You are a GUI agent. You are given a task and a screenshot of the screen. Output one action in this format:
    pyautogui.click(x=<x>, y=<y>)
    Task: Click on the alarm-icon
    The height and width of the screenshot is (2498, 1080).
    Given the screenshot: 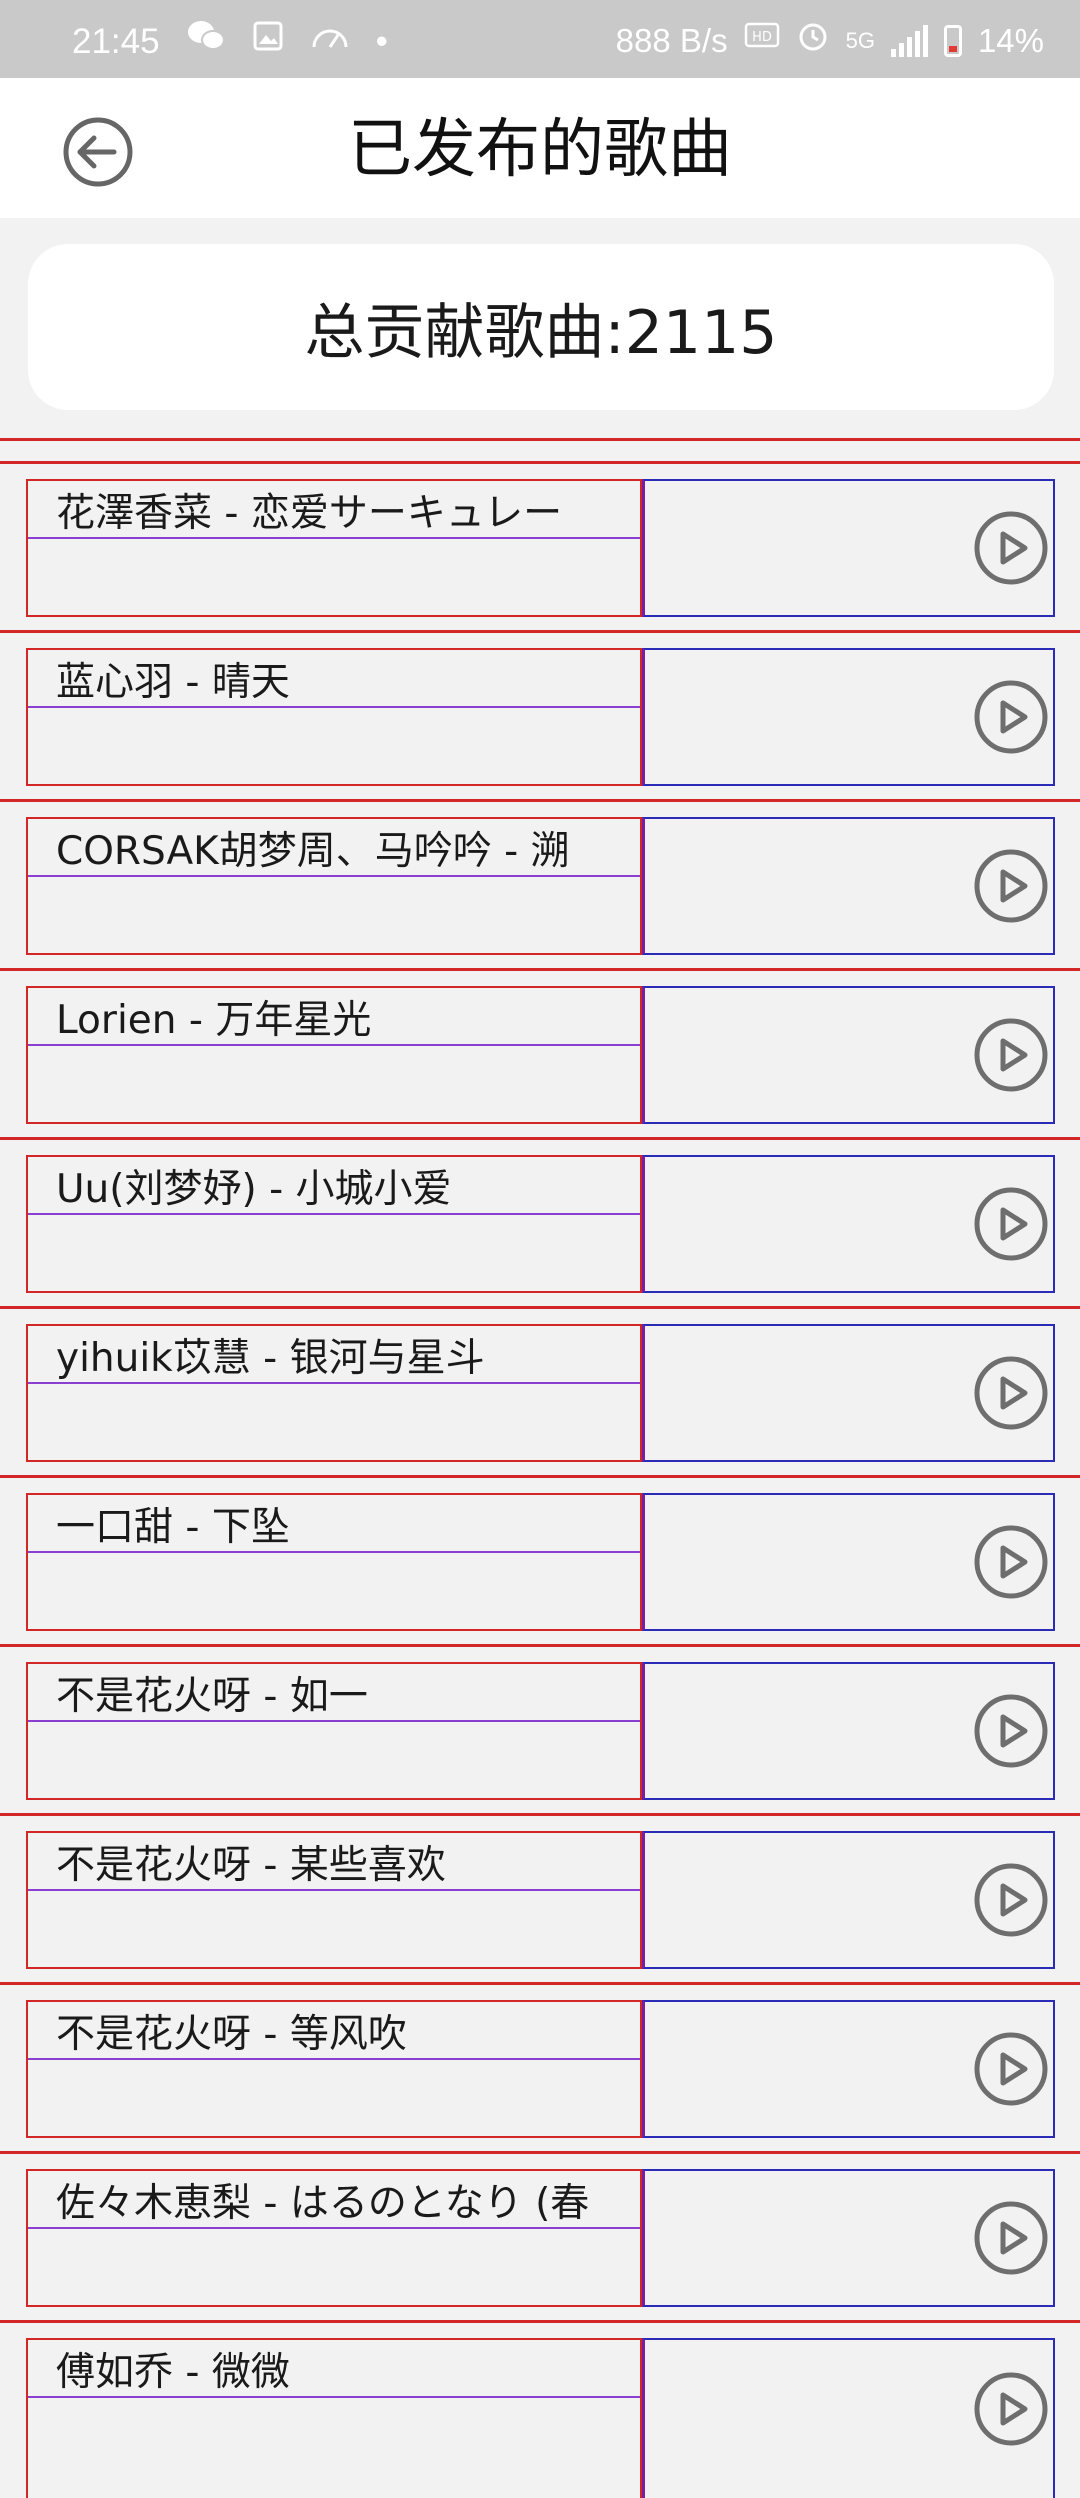 What is the action you would take?
    pyautogui.click(x=813, y=40)
    